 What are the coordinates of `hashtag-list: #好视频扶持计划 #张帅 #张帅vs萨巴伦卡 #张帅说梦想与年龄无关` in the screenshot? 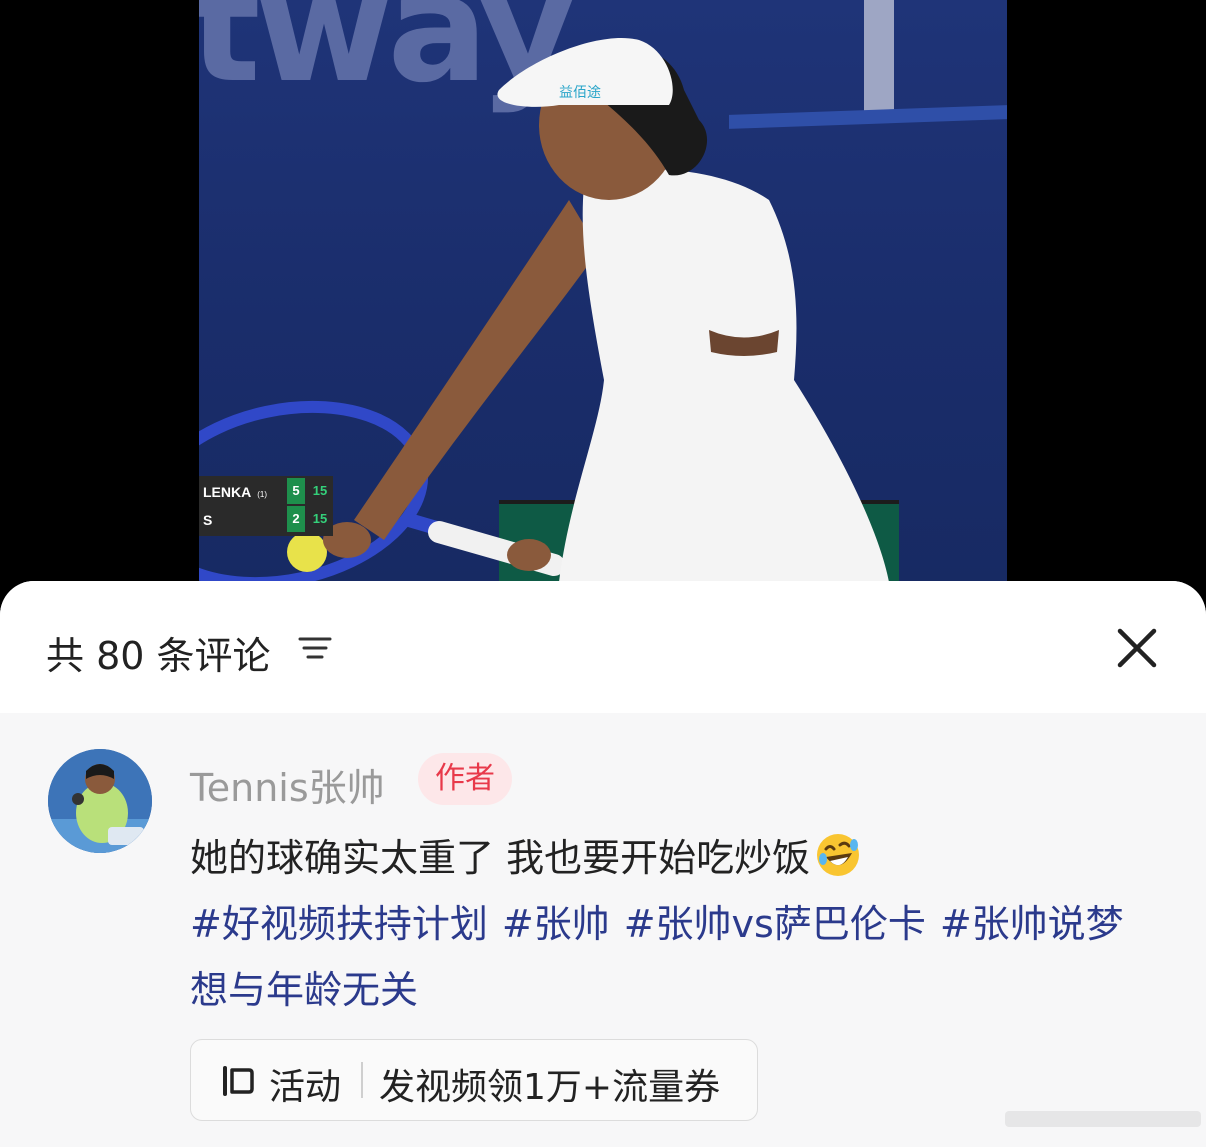 It's located at (657, 957).